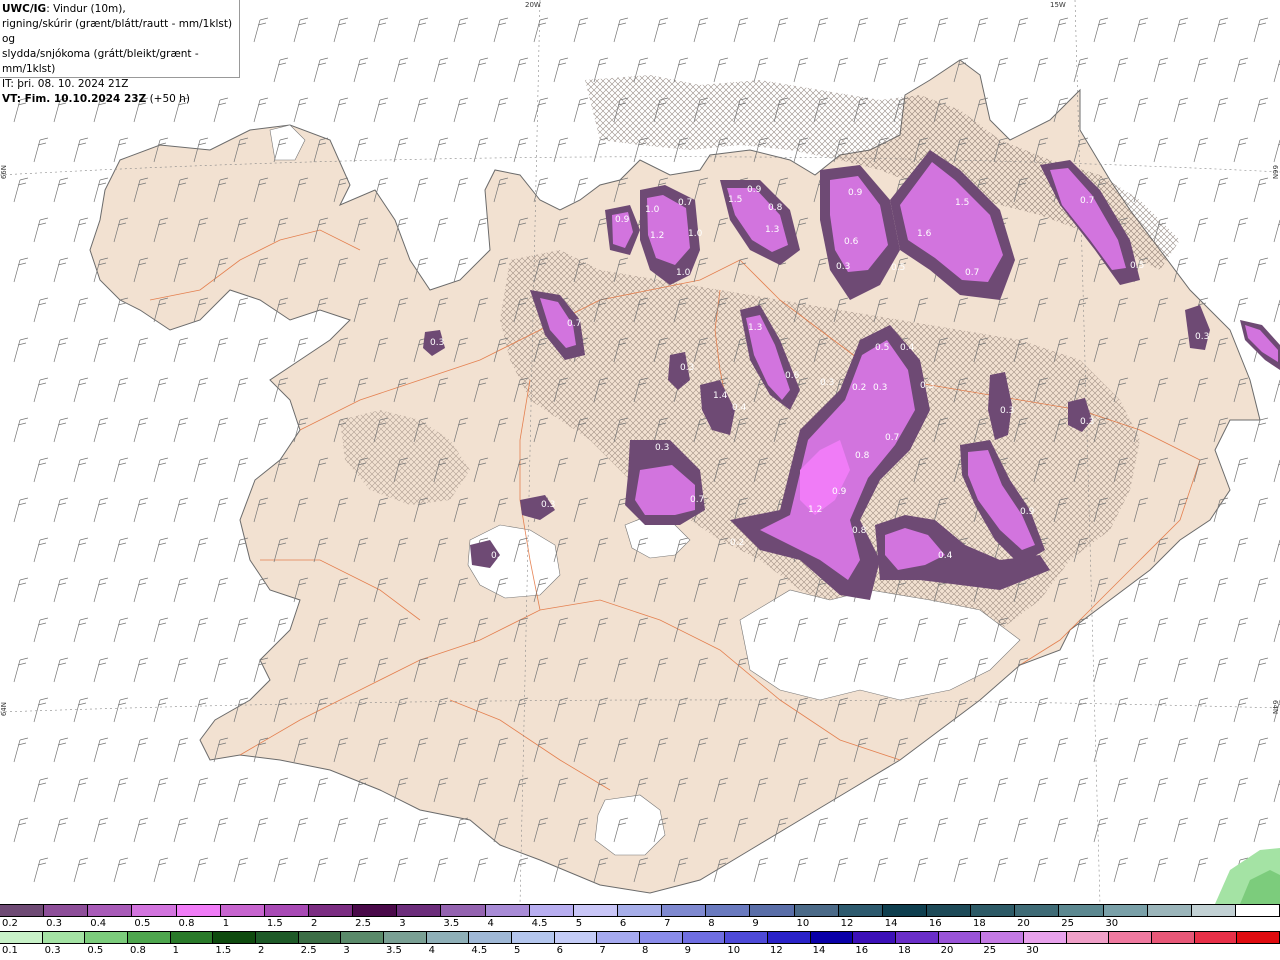 The height and width of the screenshot is (960, 1280). I want to click on legend-tick-label: 20, so click(947, 950).